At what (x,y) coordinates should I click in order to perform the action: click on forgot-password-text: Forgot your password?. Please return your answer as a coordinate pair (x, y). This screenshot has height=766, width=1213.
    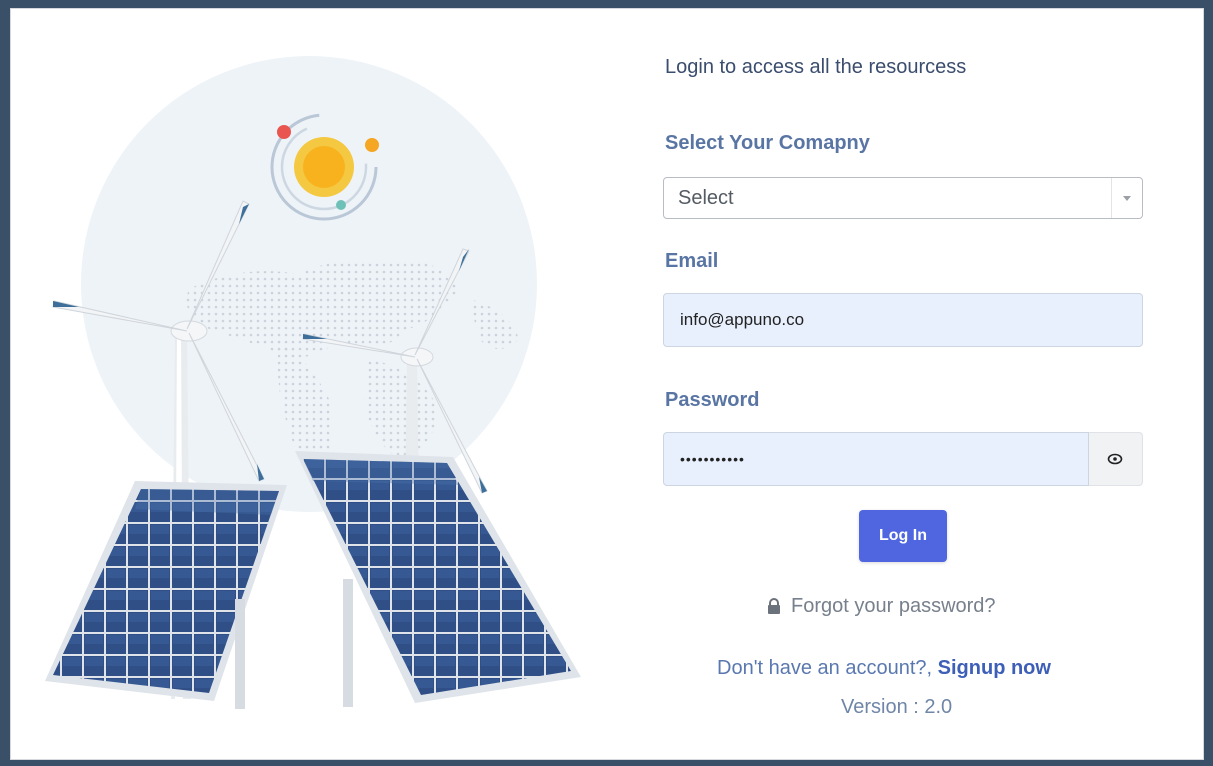
    Looking at the image, I should click on (893, 606).